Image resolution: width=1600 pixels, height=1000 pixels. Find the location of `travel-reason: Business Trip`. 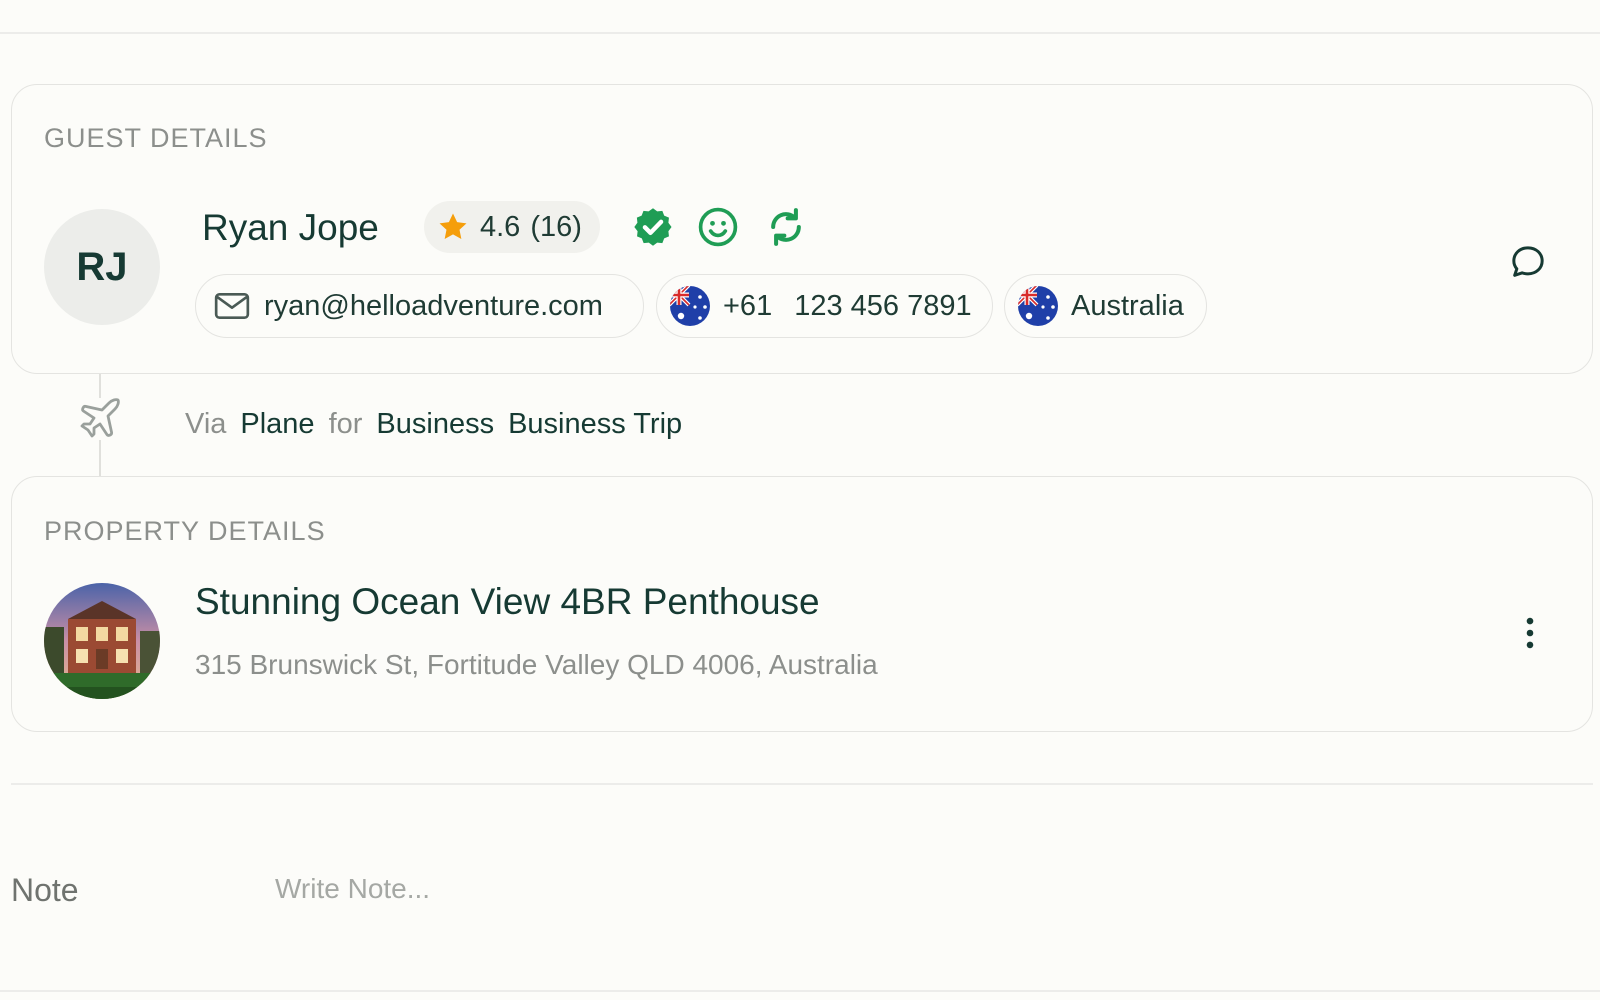

travel-reason: Business Trip is located at coordinates (595, 424).